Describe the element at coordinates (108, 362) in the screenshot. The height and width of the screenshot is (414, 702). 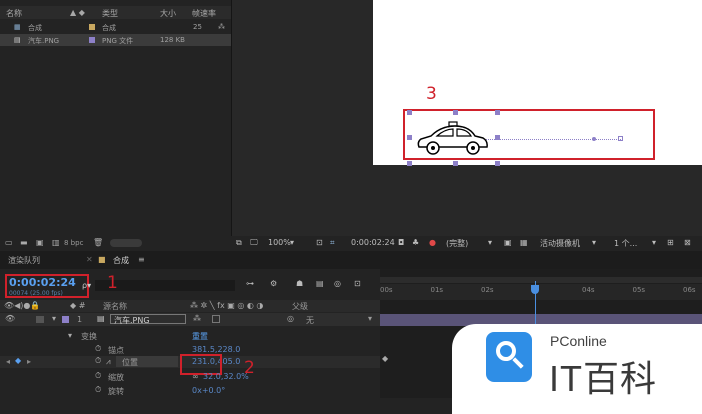
I see `graph-icon: ⩘` at that location.